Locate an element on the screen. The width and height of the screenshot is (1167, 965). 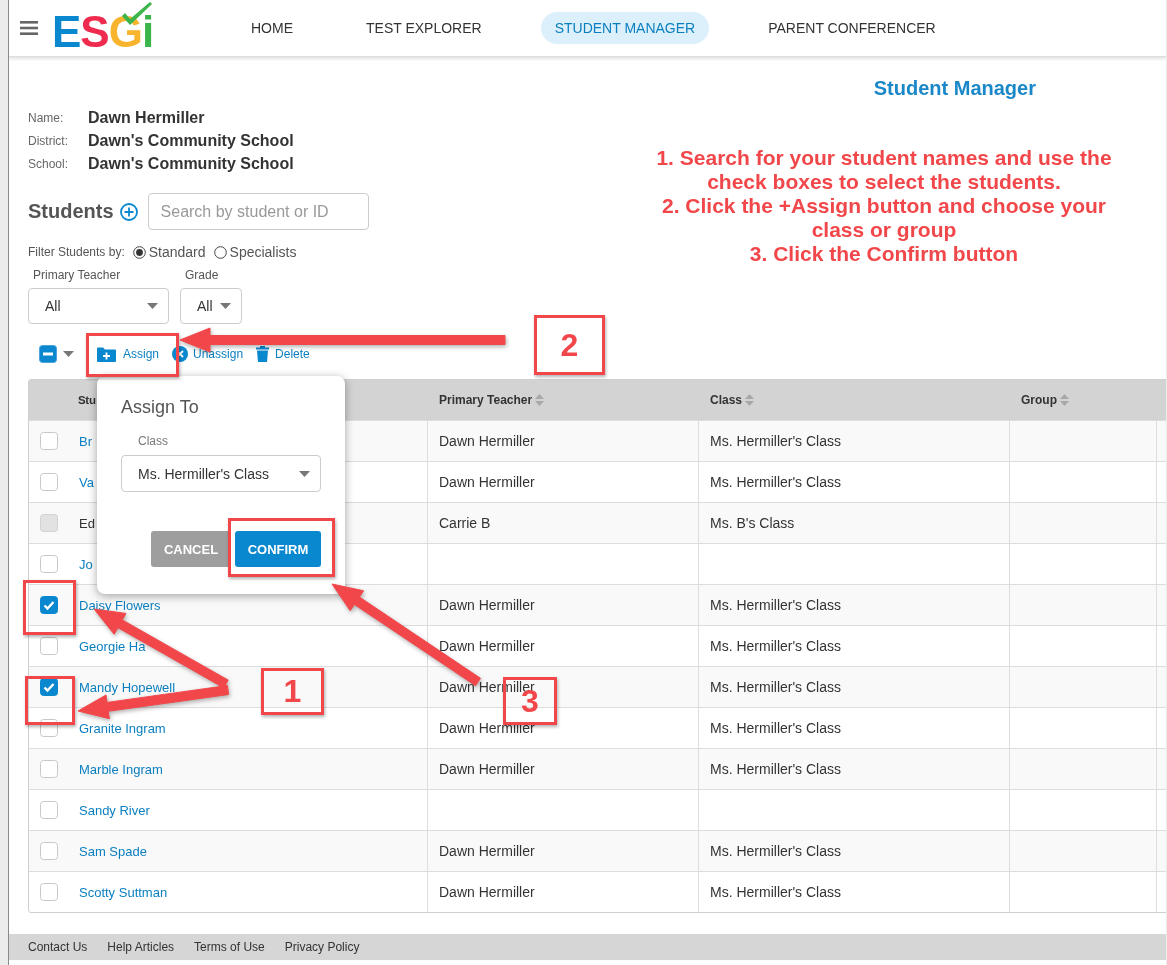
step-number: 1 is located at coordinates (292, 691).